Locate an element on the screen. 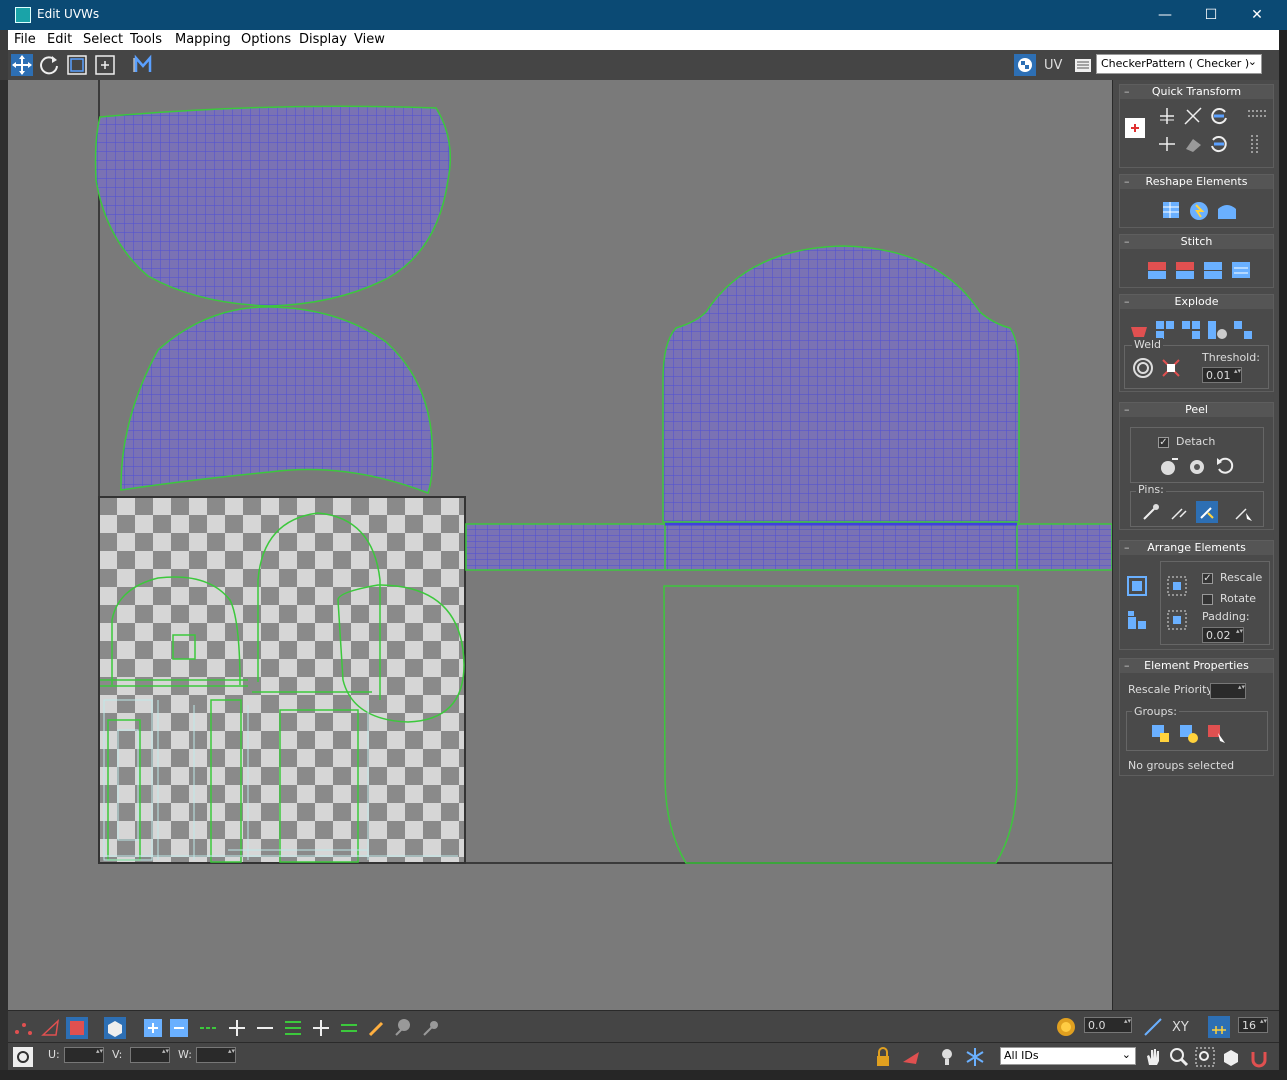 This screenshot has width=1287, height=1080. soft-selection-toggle-icon is located at coordinates (1066, 1027).